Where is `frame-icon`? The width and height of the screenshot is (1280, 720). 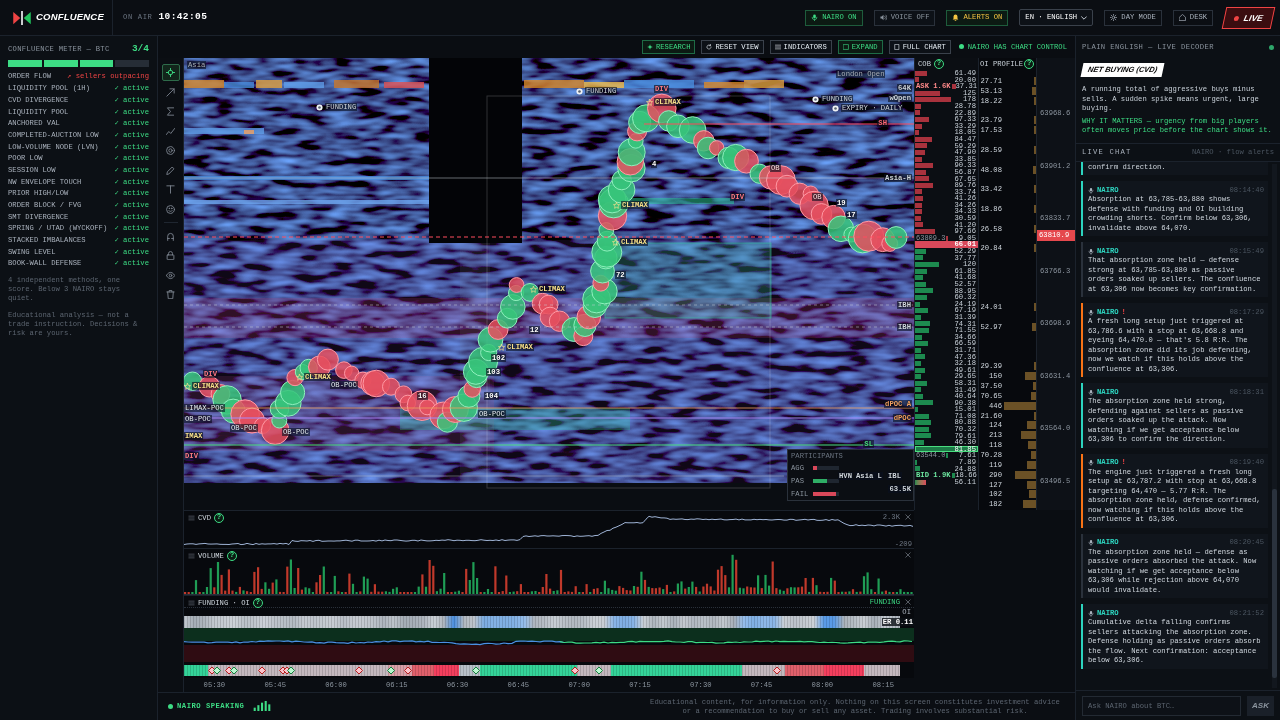
frame-icon is located at coordinates (896, 47).